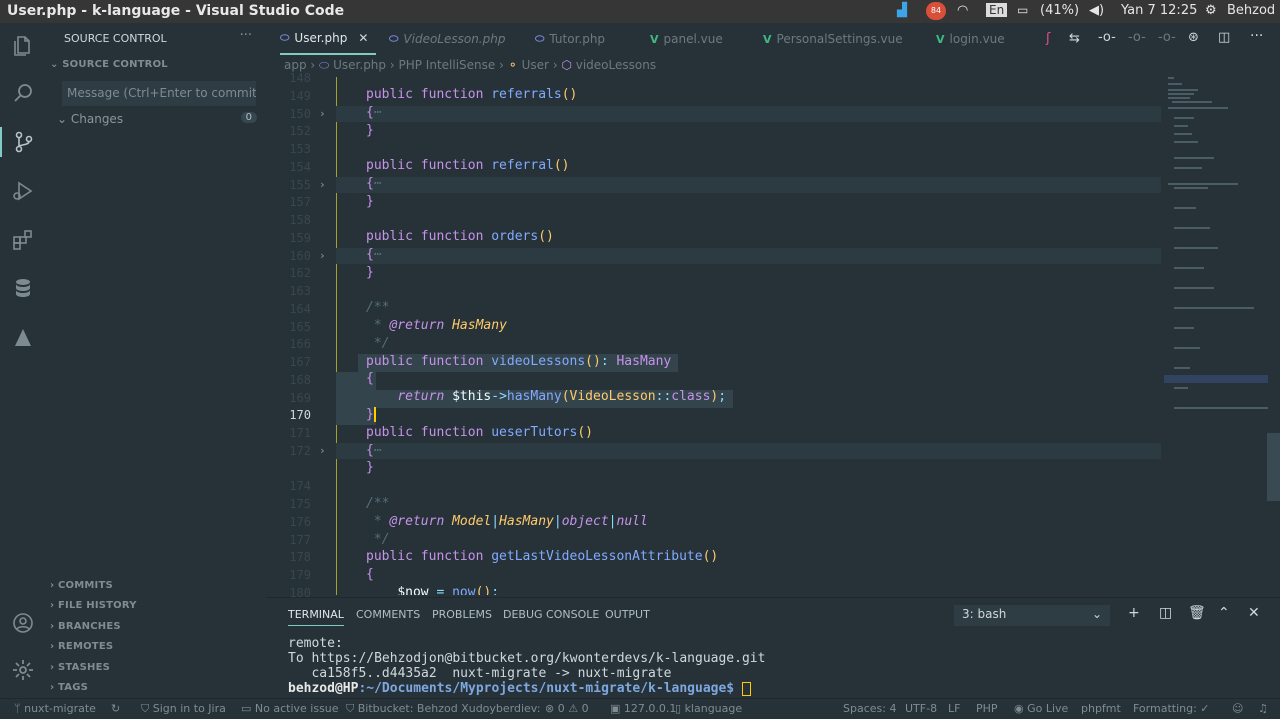  I want to click on line-number: 177, so click(300, 540).